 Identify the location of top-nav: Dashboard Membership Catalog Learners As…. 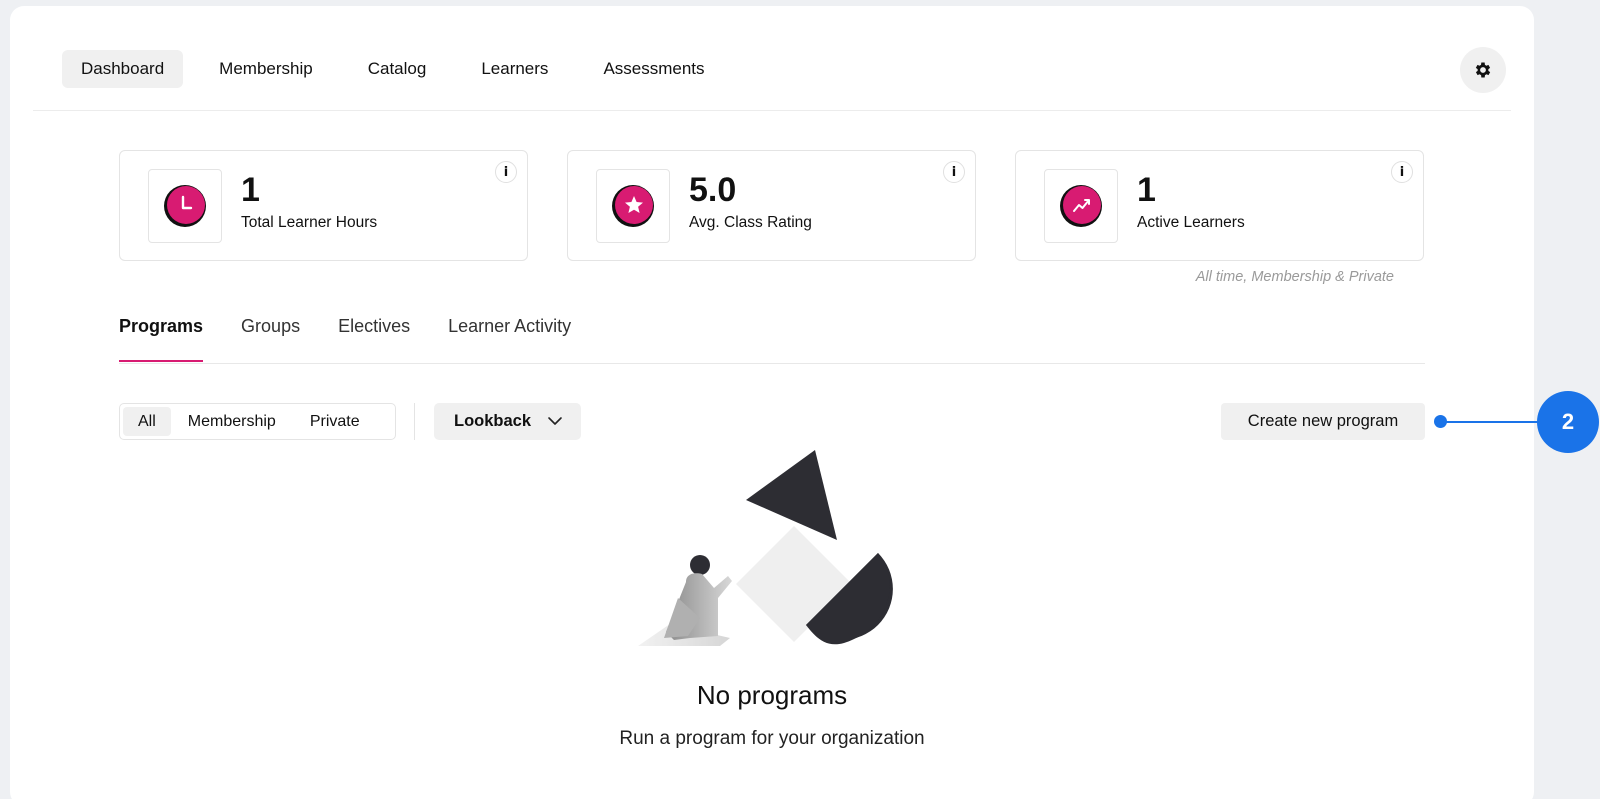
(401, 69).